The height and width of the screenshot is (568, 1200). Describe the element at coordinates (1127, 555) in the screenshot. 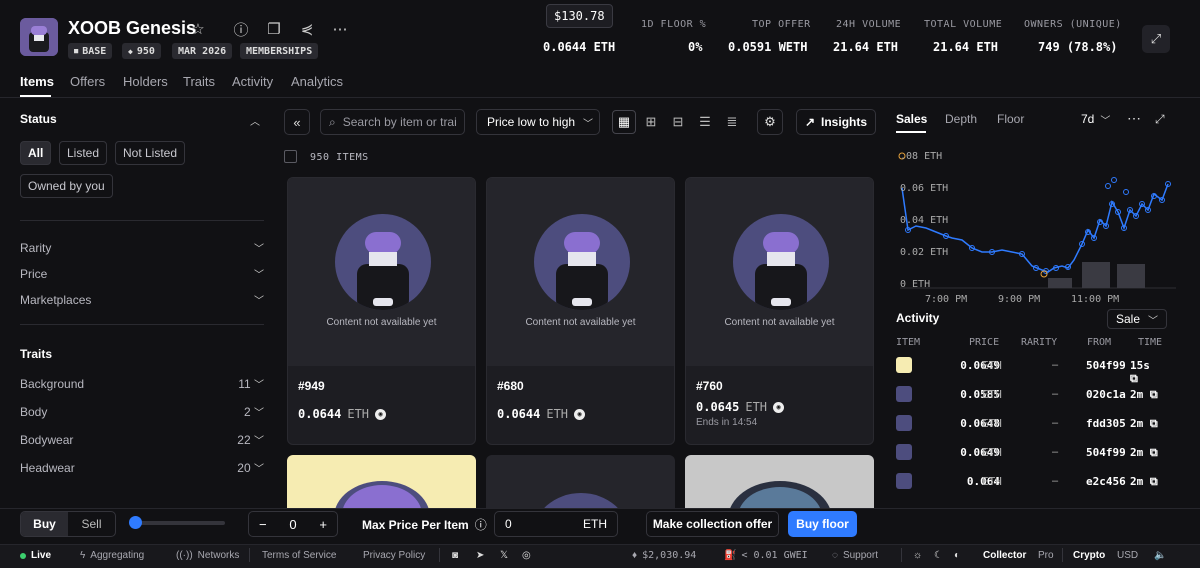

I see `currency-usd: USD` at that location.